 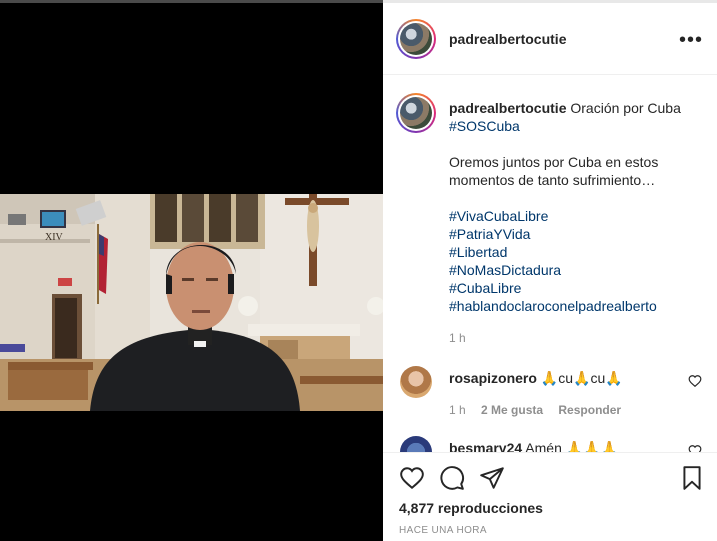 I want to click on top-strip, so click(x=191, y=1).